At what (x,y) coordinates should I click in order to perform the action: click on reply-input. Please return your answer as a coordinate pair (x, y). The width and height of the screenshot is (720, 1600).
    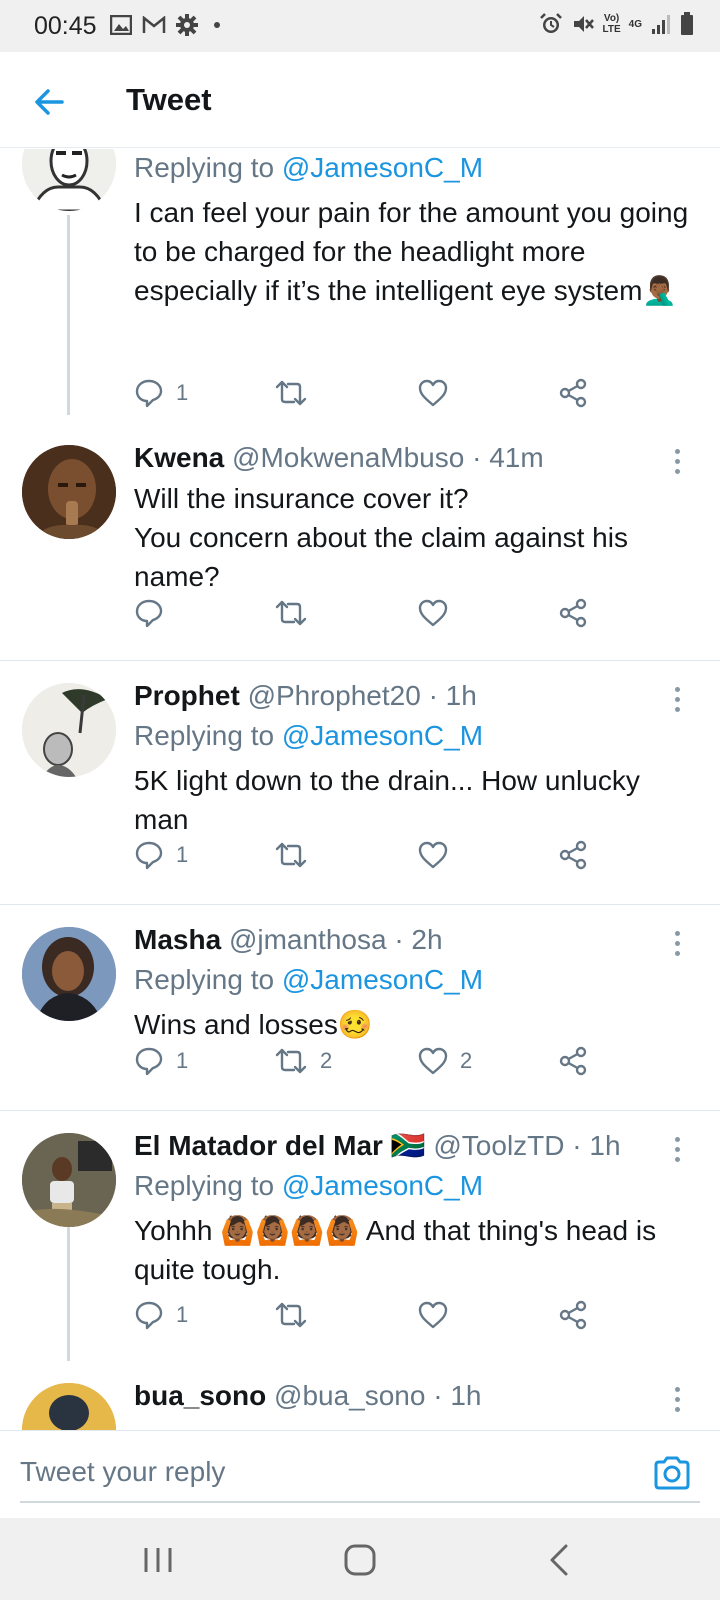
    Looking at the image, I should click on (360, 1473).